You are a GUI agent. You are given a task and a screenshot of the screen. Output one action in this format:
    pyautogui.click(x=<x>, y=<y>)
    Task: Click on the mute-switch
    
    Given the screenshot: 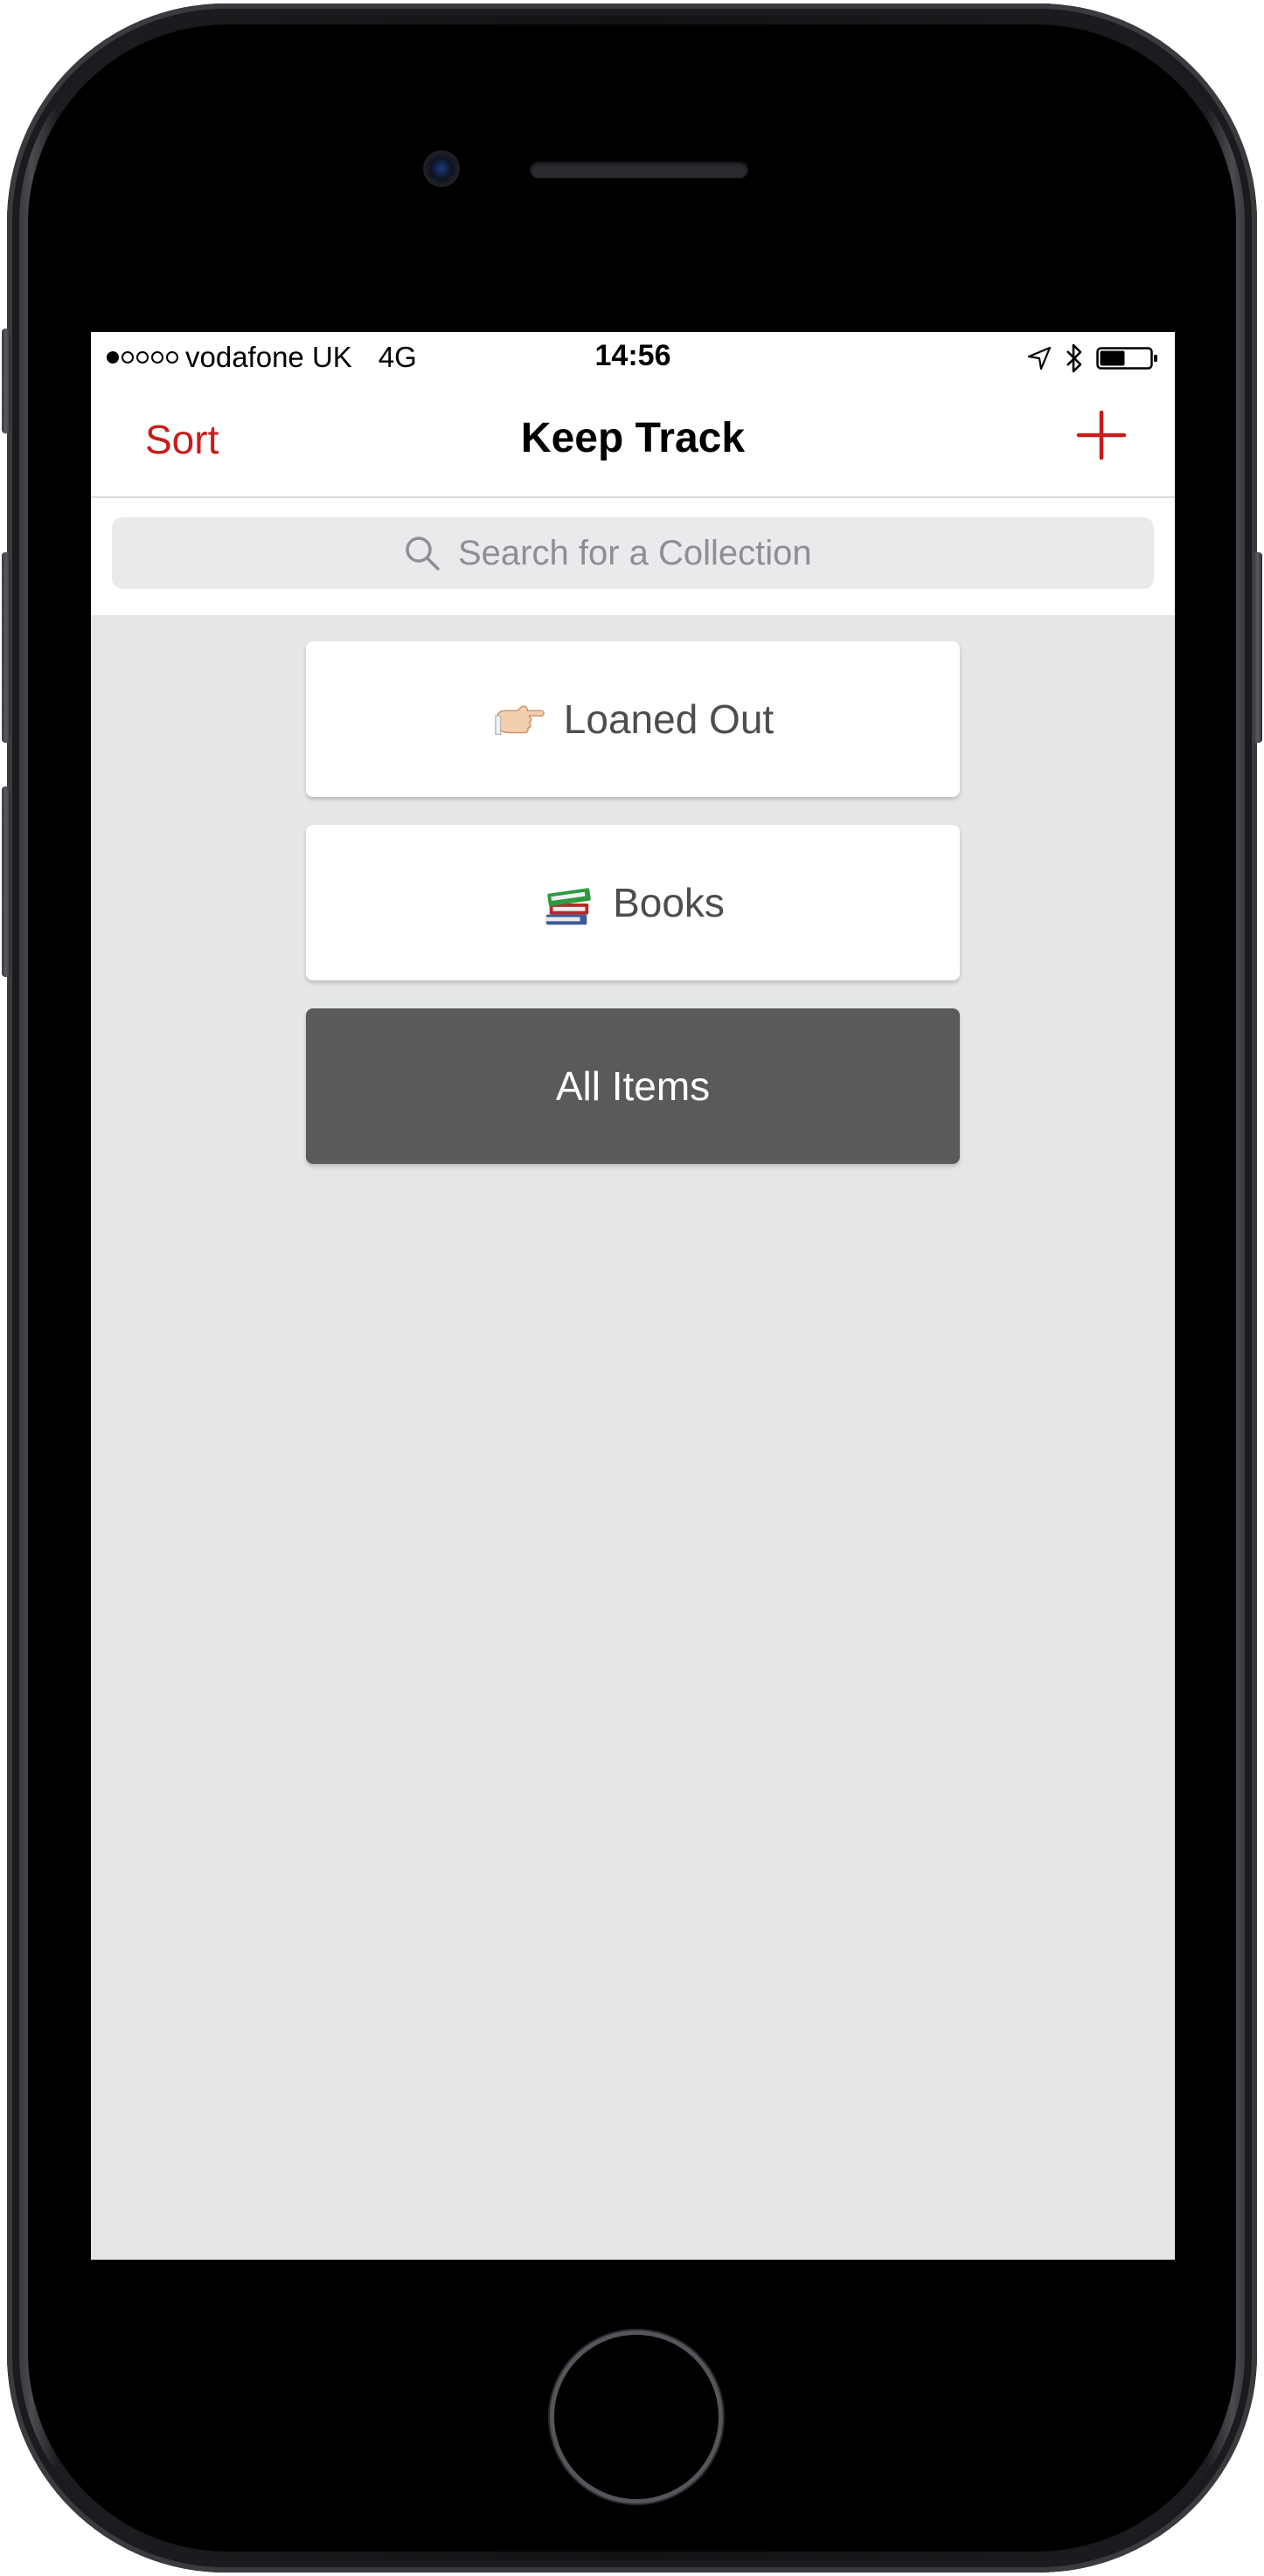 What is the action you would take?
    pyautogui.click(x=6, y=381)
    